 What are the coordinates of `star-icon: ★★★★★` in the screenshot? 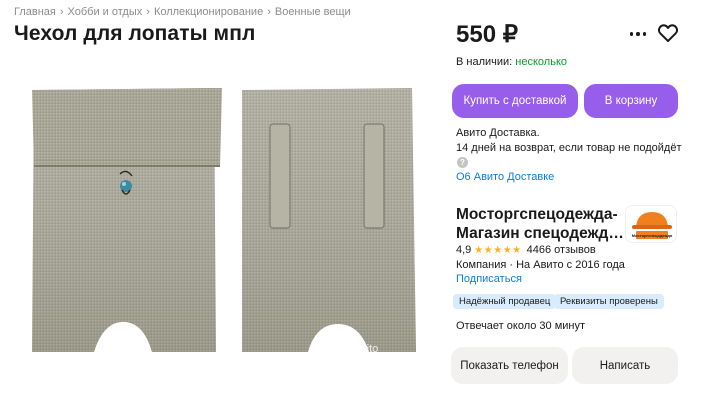 It's located at (498, 250).